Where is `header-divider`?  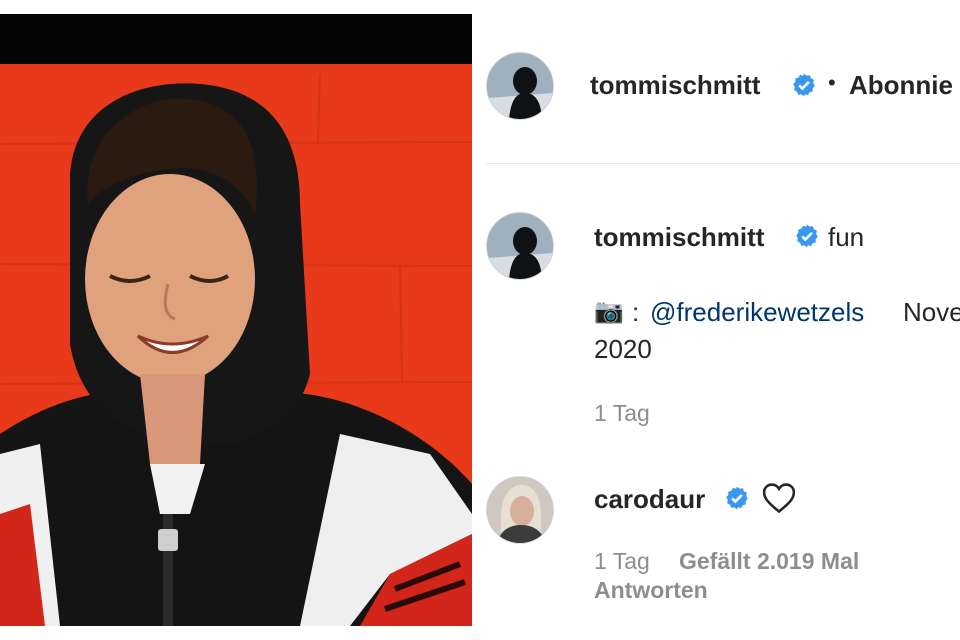
header-divider is located at coordinates (723, 163).